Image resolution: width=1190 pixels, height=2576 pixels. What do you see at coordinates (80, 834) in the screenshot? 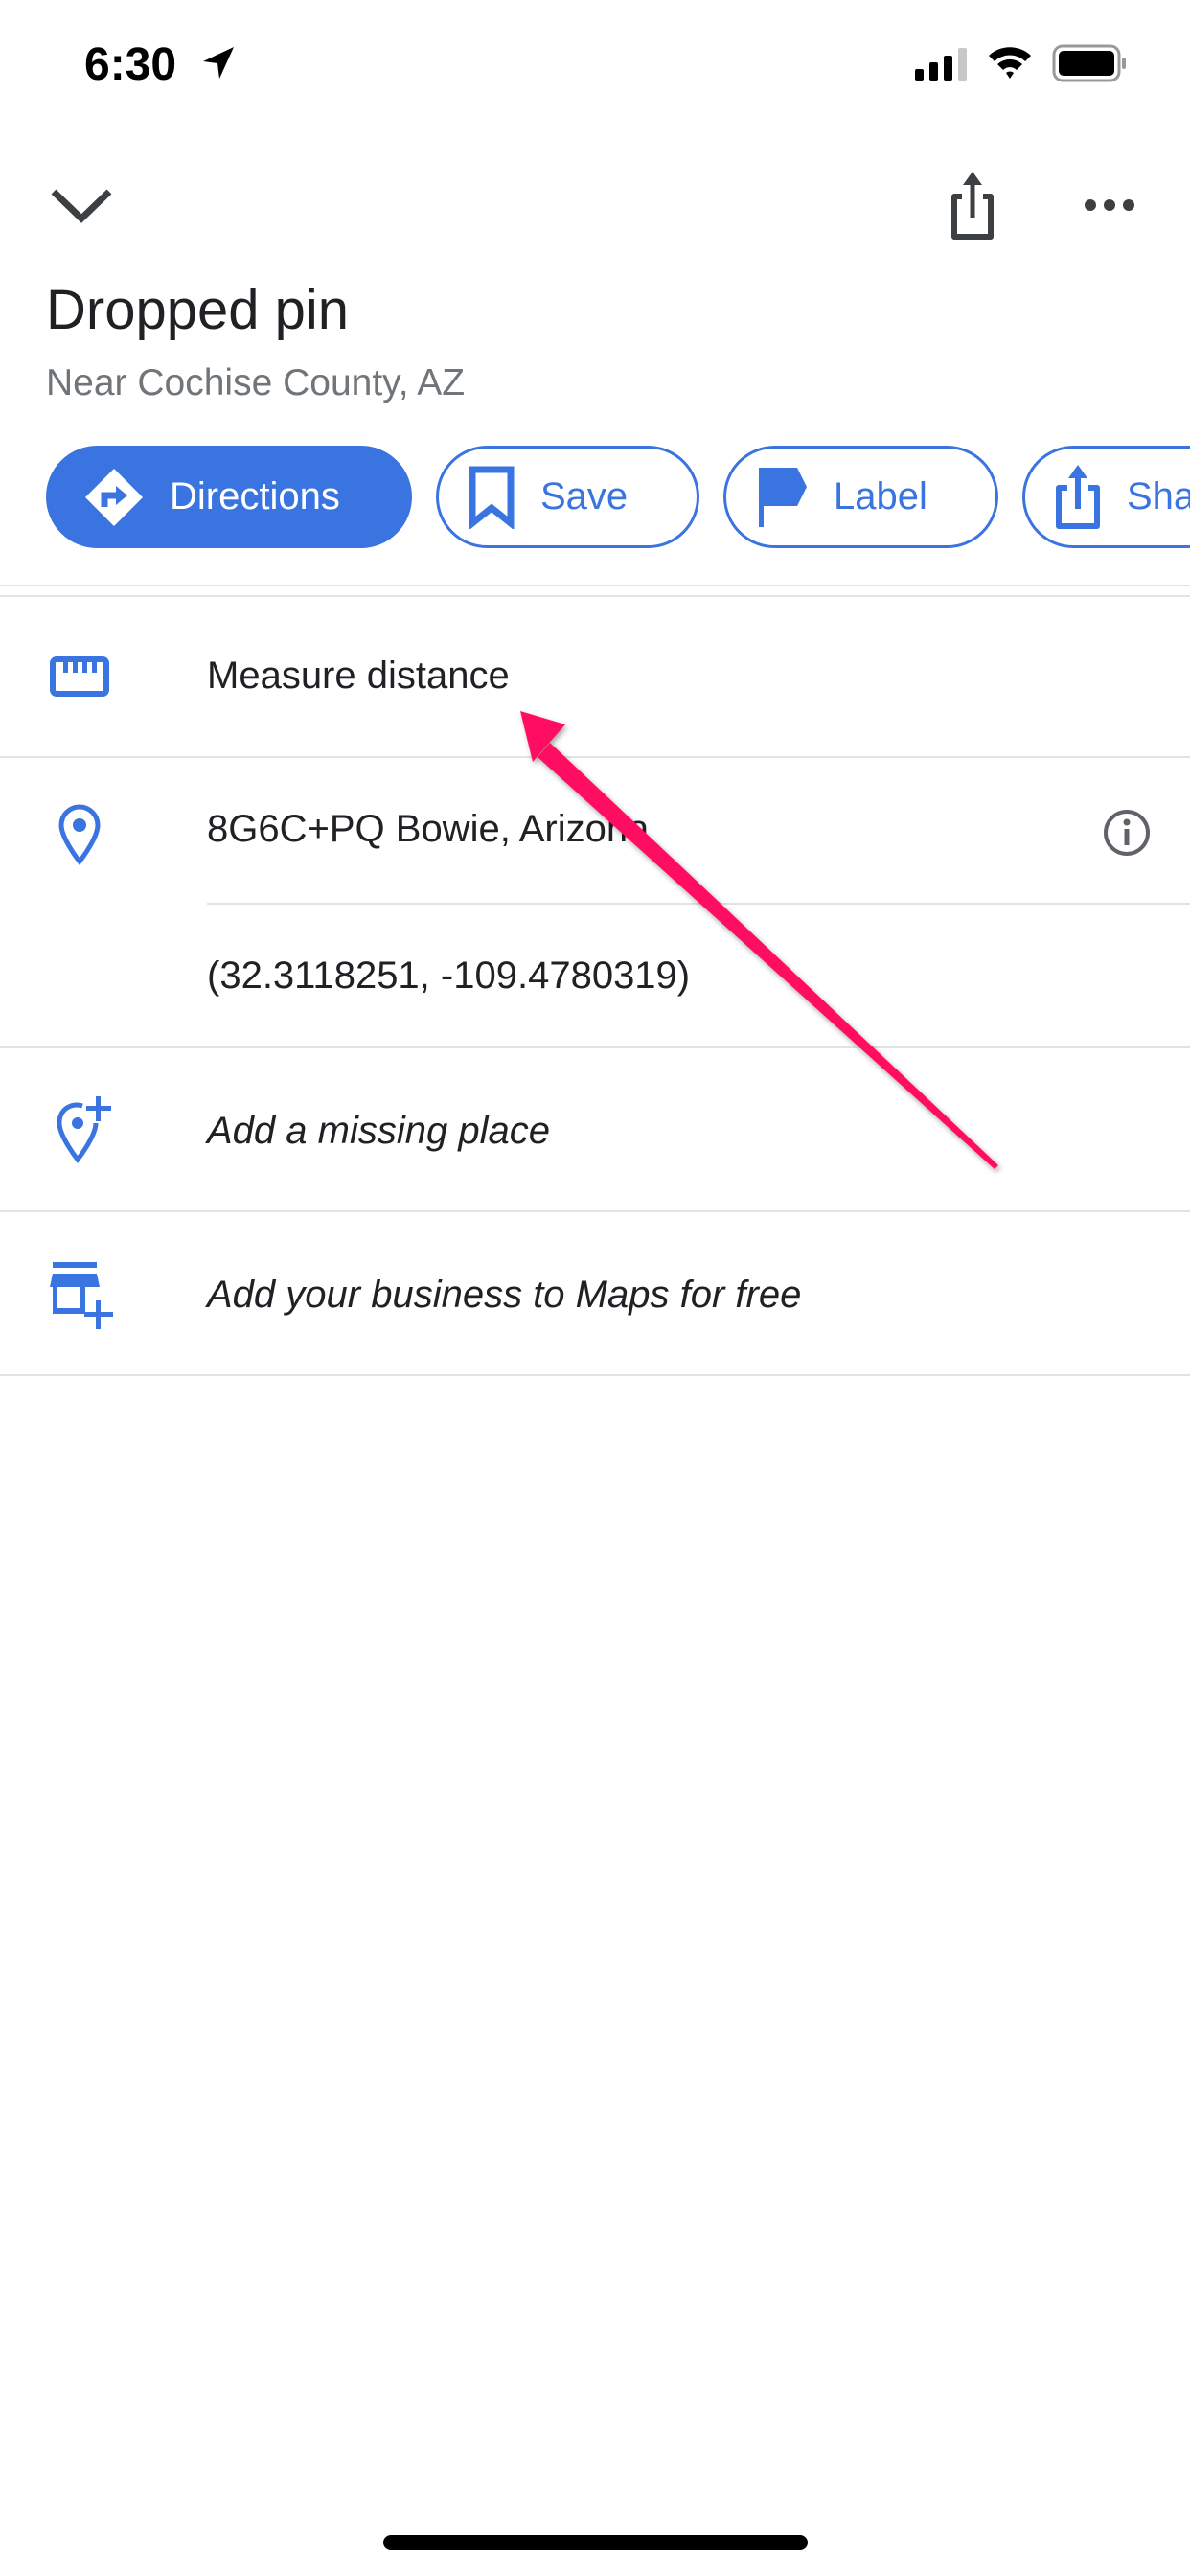
I see `location-pin-icon` at bounding box center [80, 834].